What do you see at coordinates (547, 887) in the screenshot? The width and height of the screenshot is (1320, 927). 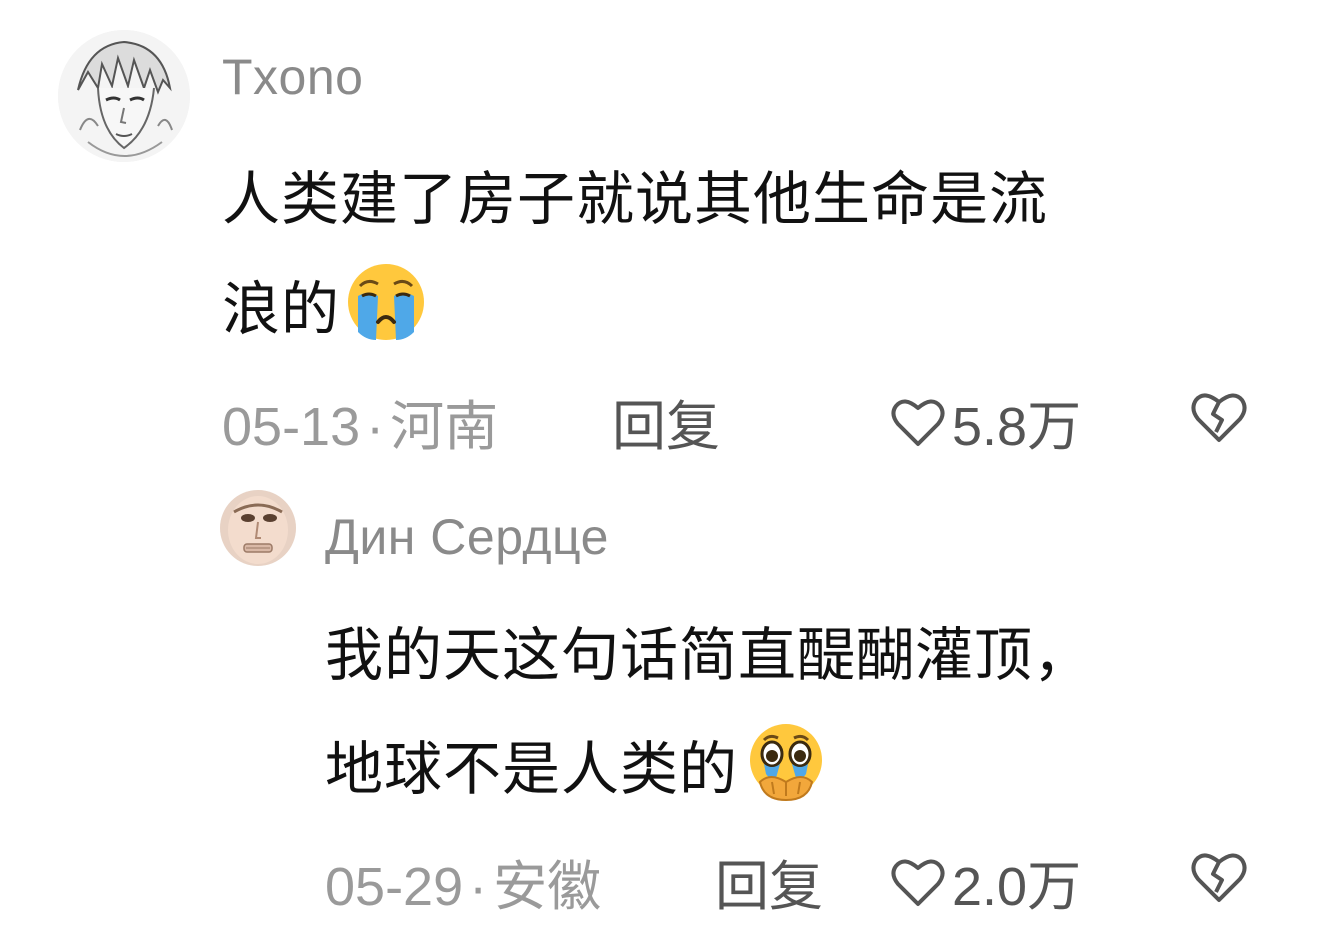 I see `comment-location: 安徽` at bounding box center [547, 887].